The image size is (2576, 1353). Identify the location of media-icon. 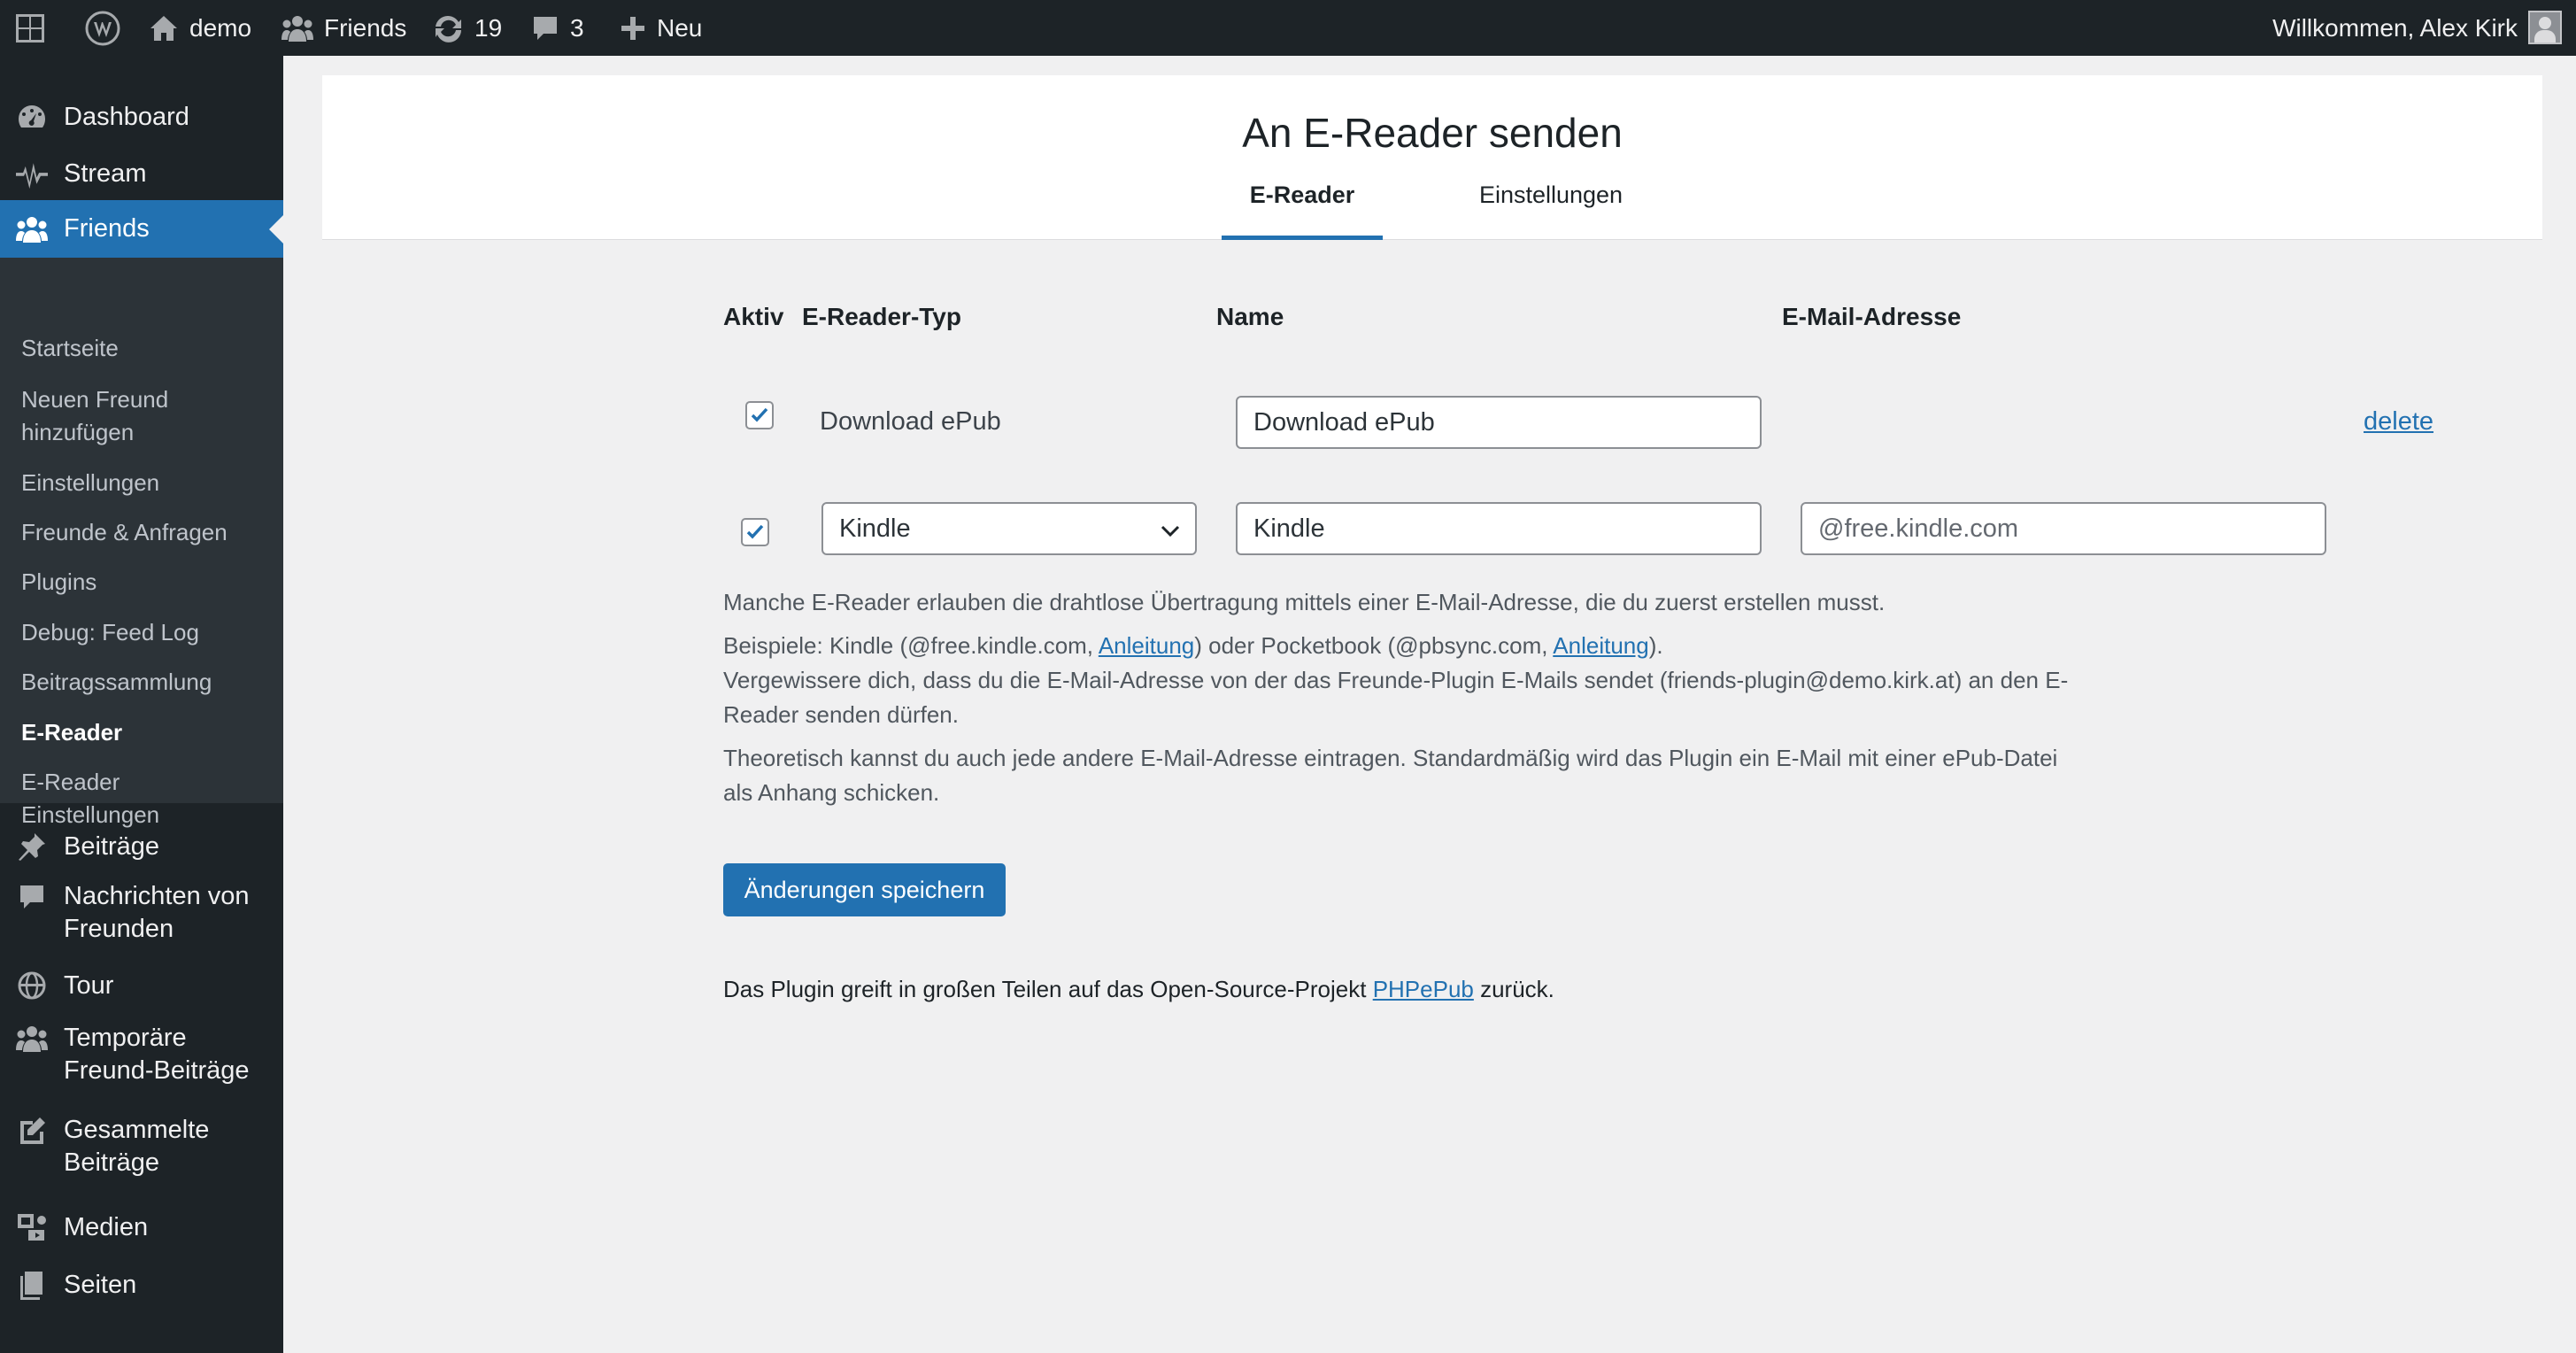
(32, 1227).